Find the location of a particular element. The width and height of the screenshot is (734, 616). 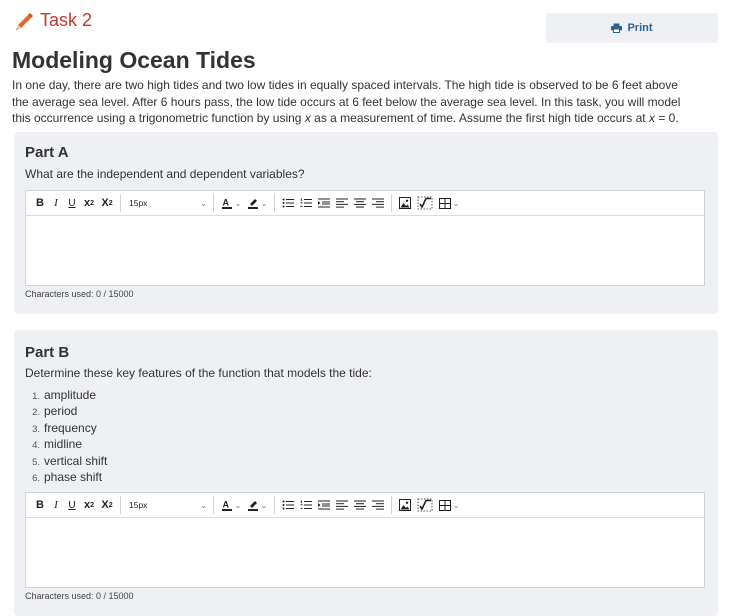

printer-icon is located at coordinates (617, 28).